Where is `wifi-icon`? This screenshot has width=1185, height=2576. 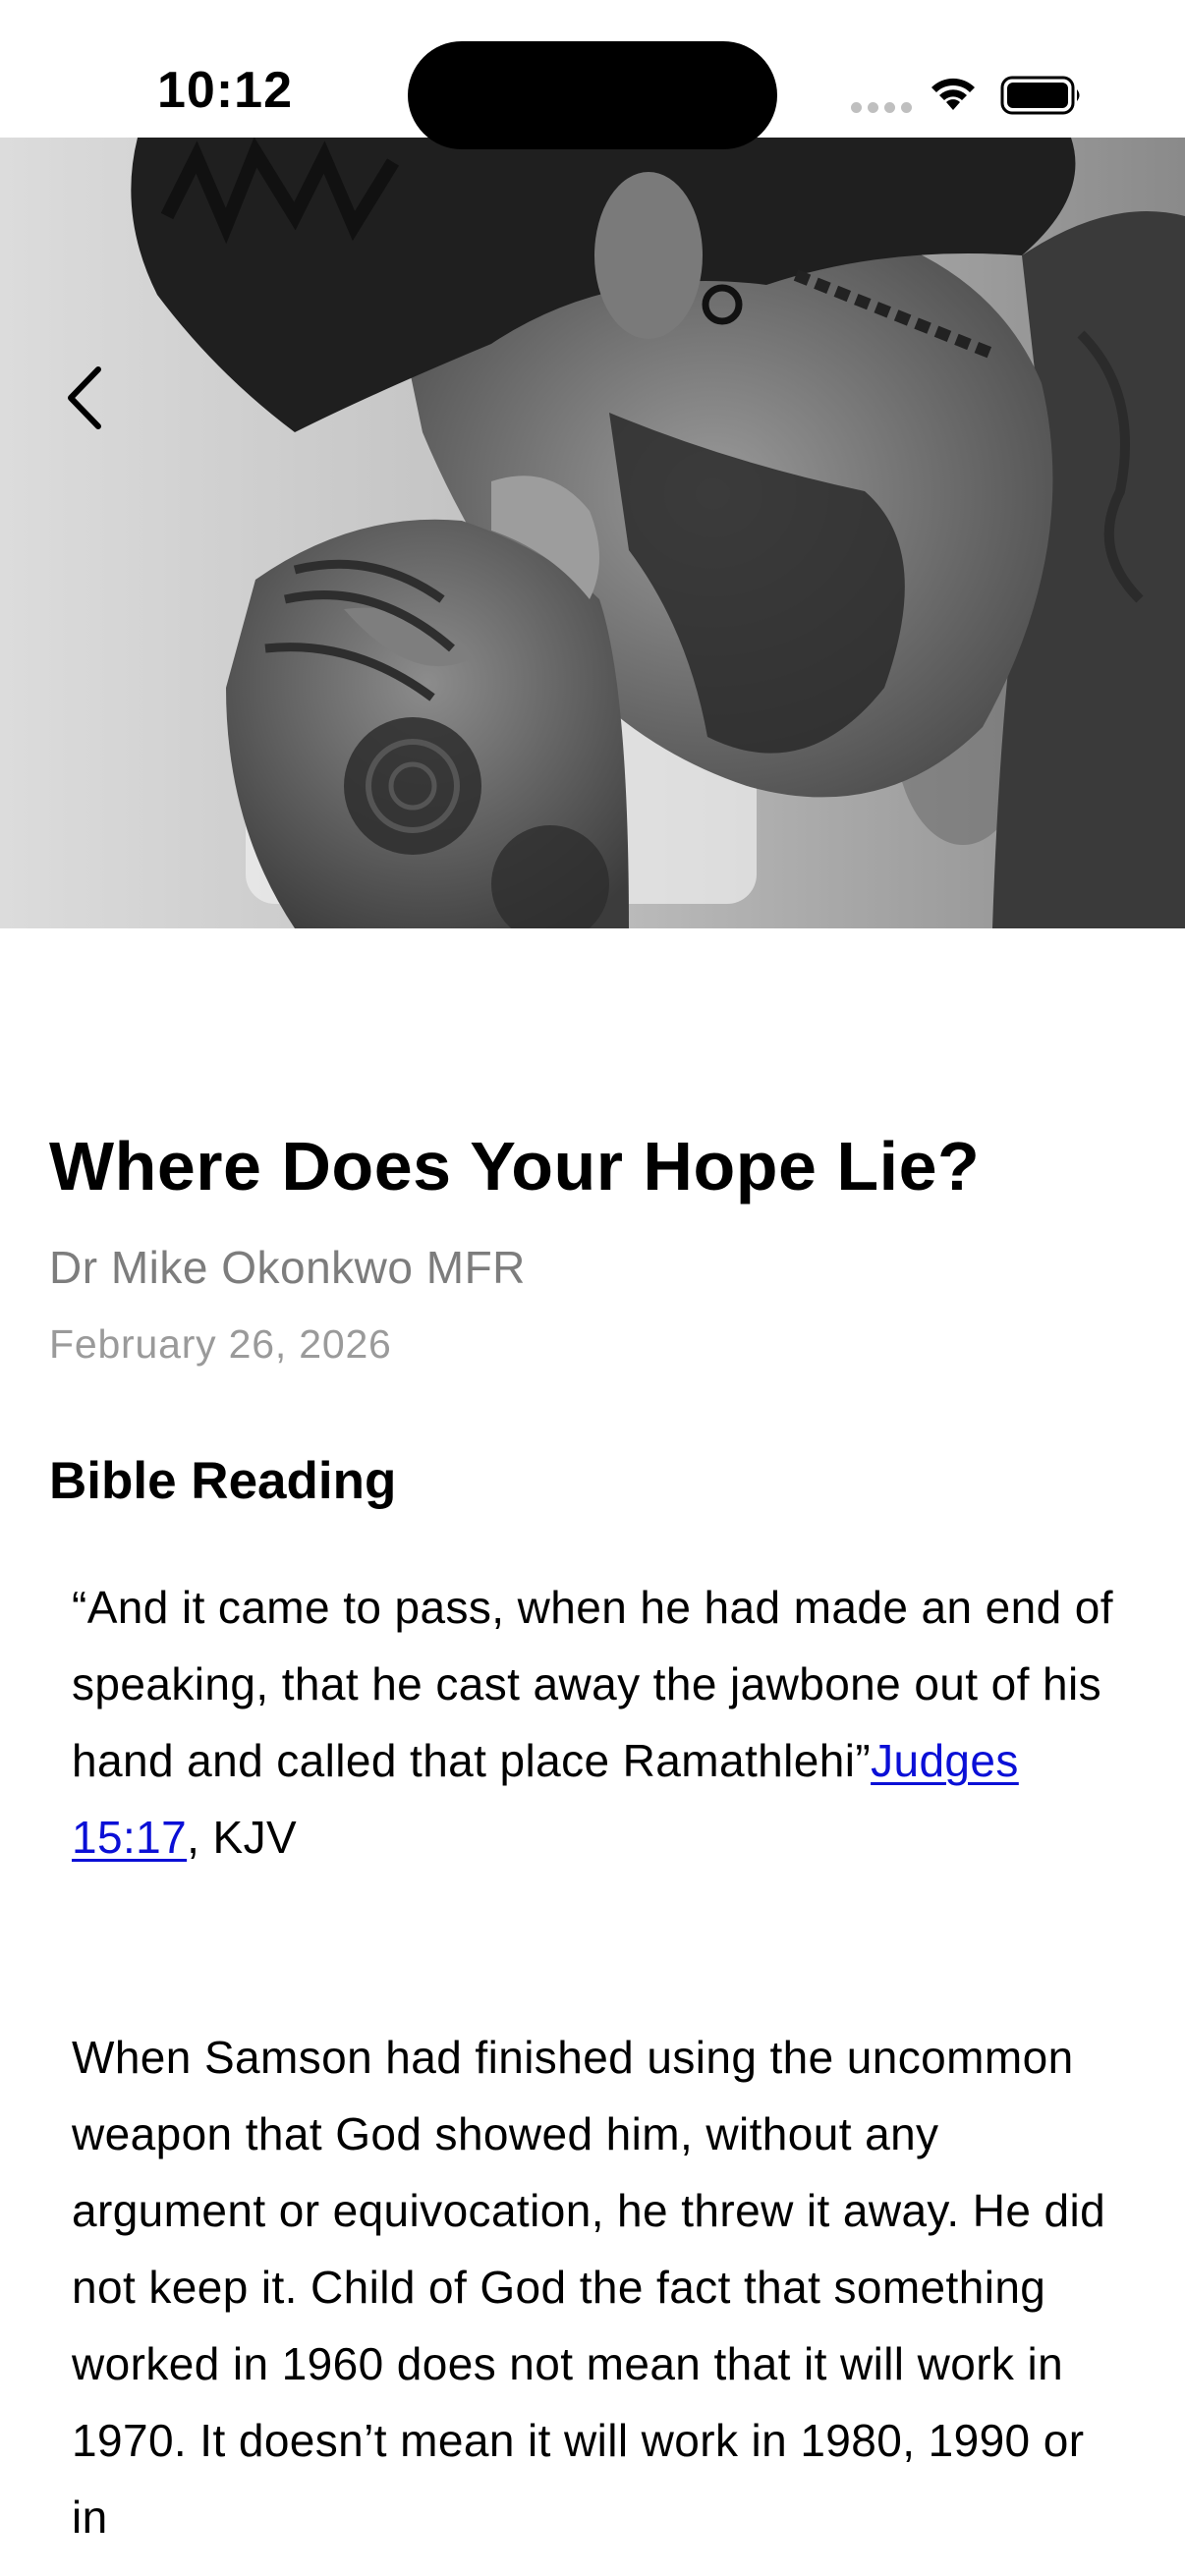
wifi-icon is located at coordinates (953, 94).